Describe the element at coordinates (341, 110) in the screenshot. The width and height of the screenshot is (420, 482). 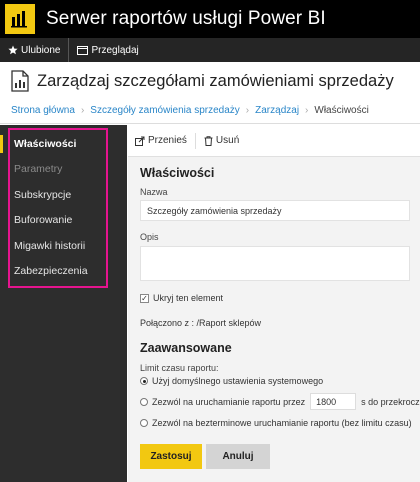
I see `breadcrumb-current: Właściwości` at that location.